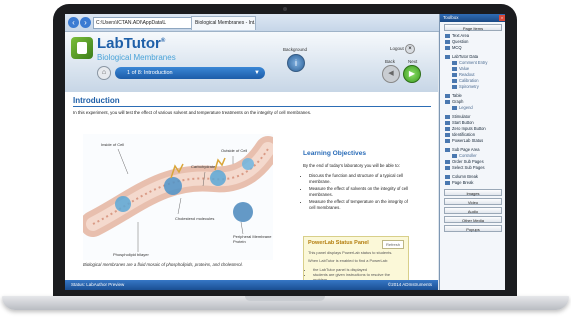 The image size is (571, 331). Describe the element at coordinates (478, 108) in the screenshot. I see `toolbox-item-legend: Legend` at that location.